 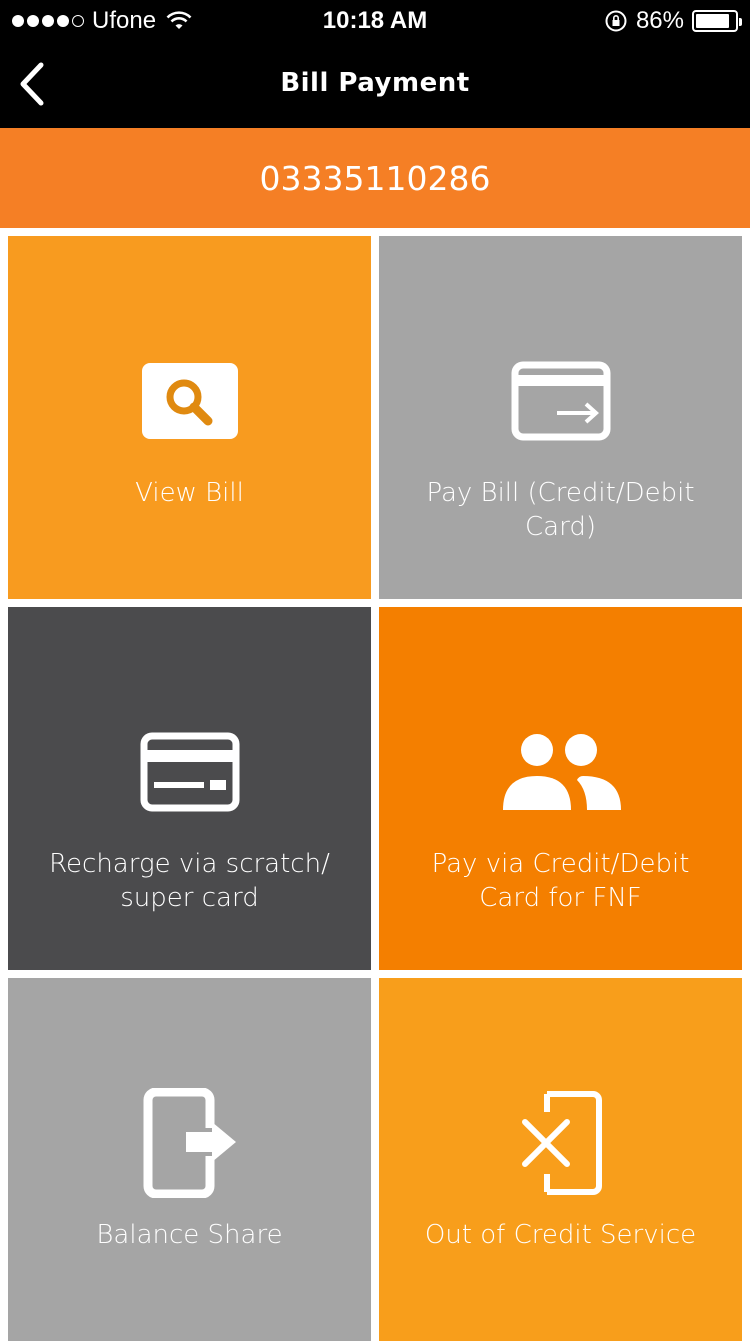 I want to click on navigation-bar: Bill Payment, so click(x=375, y=84).